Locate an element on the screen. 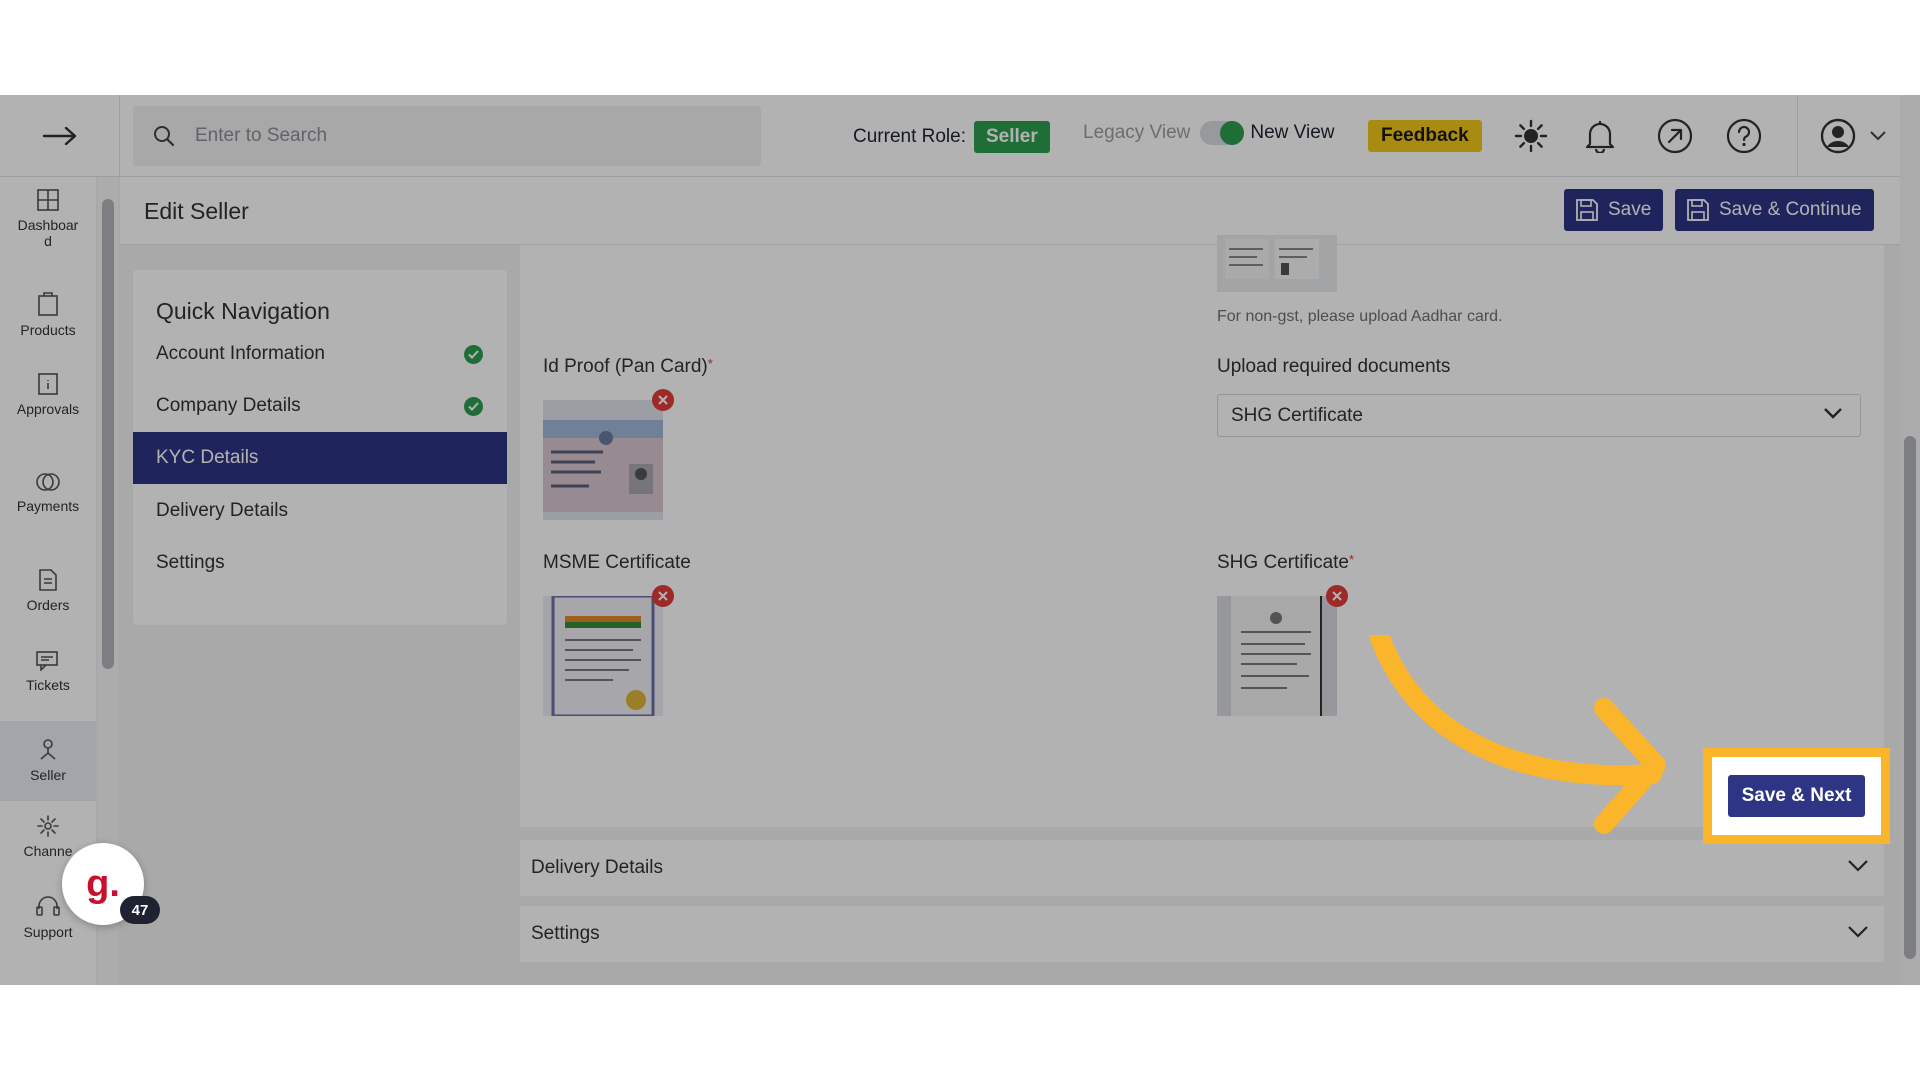  pointer-arrow-icon is located at coordinates (1517, 734).